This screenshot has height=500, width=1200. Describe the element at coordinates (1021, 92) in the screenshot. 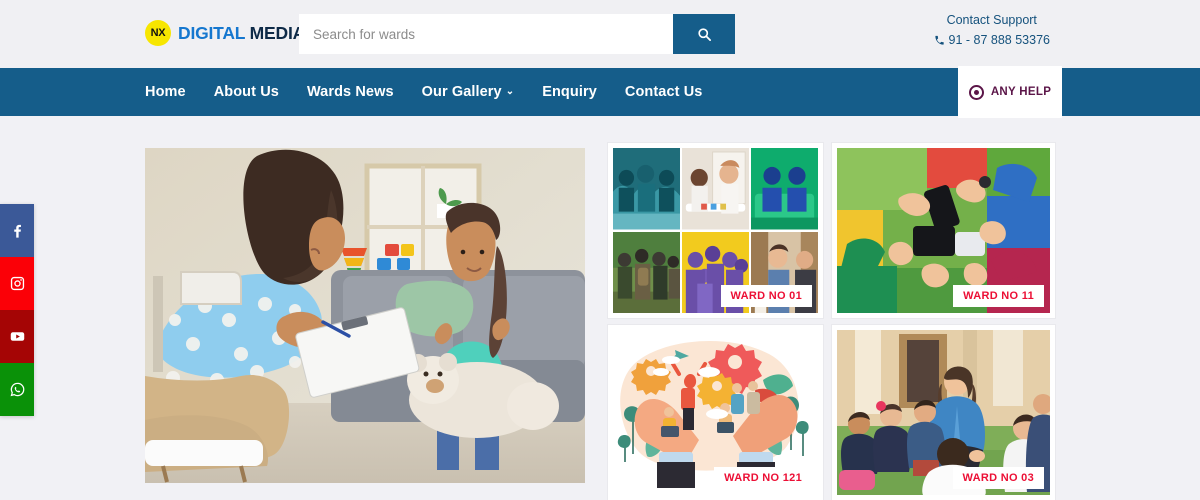

I see `any-help-label: ANY HELP` at that location.